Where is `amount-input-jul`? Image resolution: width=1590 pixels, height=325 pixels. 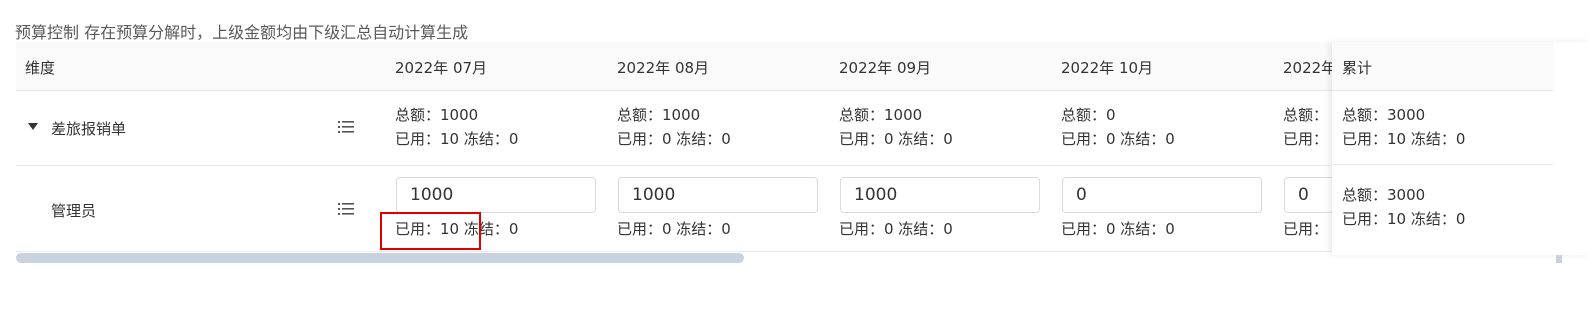
amount-input-jul is located at coordinates (496, 195).